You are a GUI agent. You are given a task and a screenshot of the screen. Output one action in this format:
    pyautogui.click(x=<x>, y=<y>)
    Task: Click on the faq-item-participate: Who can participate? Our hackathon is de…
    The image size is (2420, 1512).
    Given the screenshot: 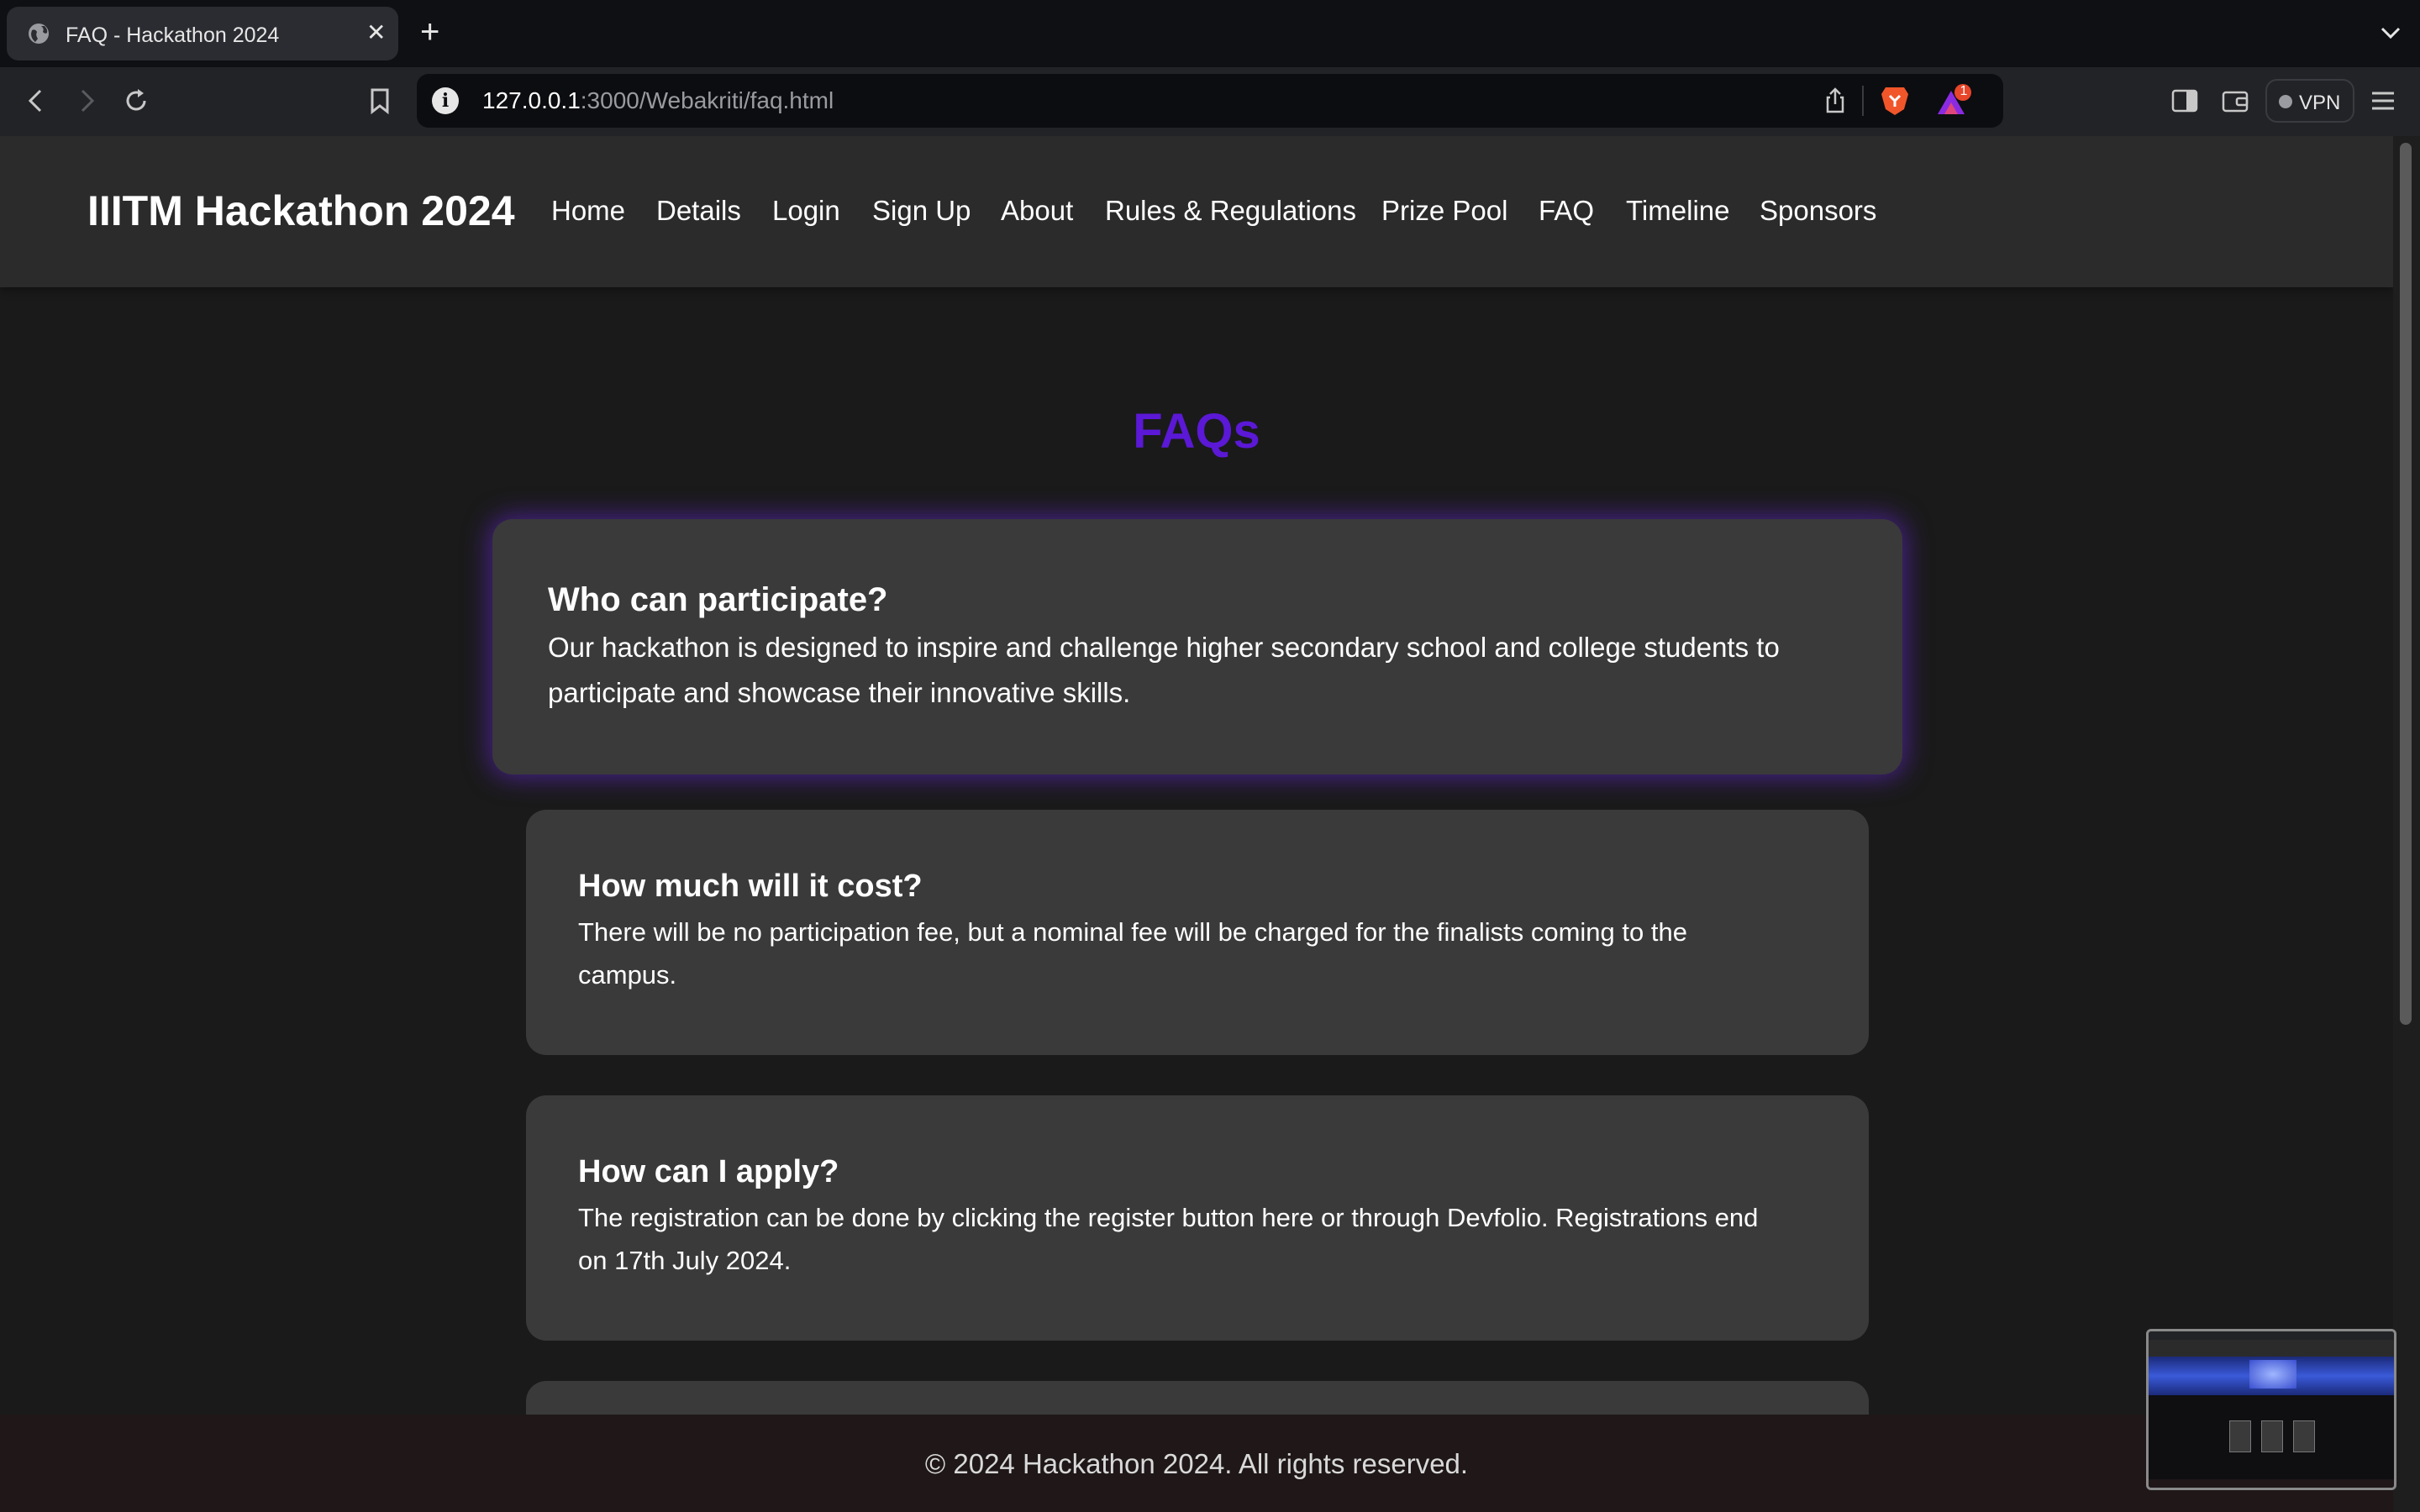 What is the action you would take?
    pyautogui.click(x=1197, y=646)
    